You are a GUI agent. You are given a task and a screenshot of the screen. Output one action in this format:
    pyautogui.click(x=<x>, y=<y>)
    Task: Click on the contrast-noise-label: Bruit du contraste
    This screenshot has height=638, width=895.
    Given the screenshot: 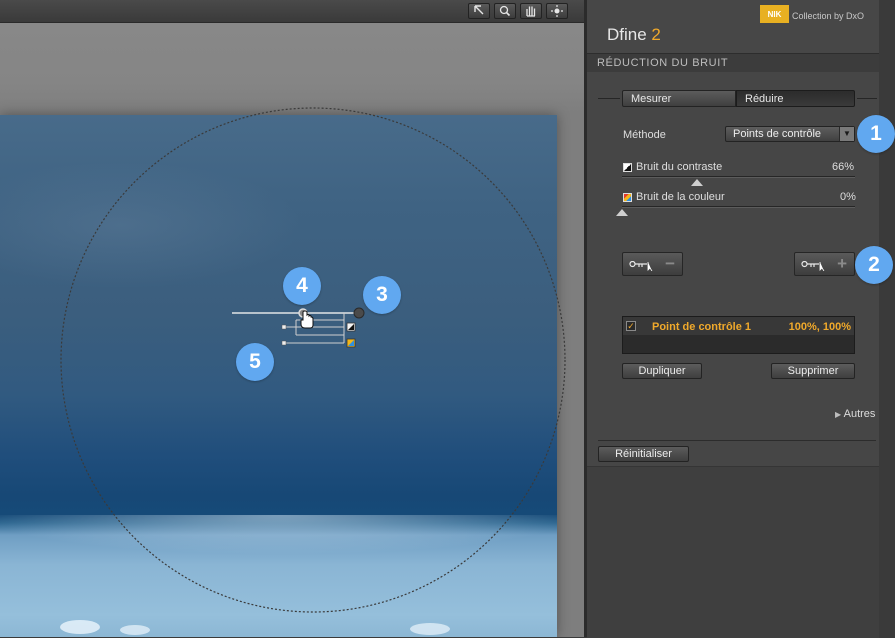 What is the action you would take?
    pyautogui.click(x=679, y=167)
    